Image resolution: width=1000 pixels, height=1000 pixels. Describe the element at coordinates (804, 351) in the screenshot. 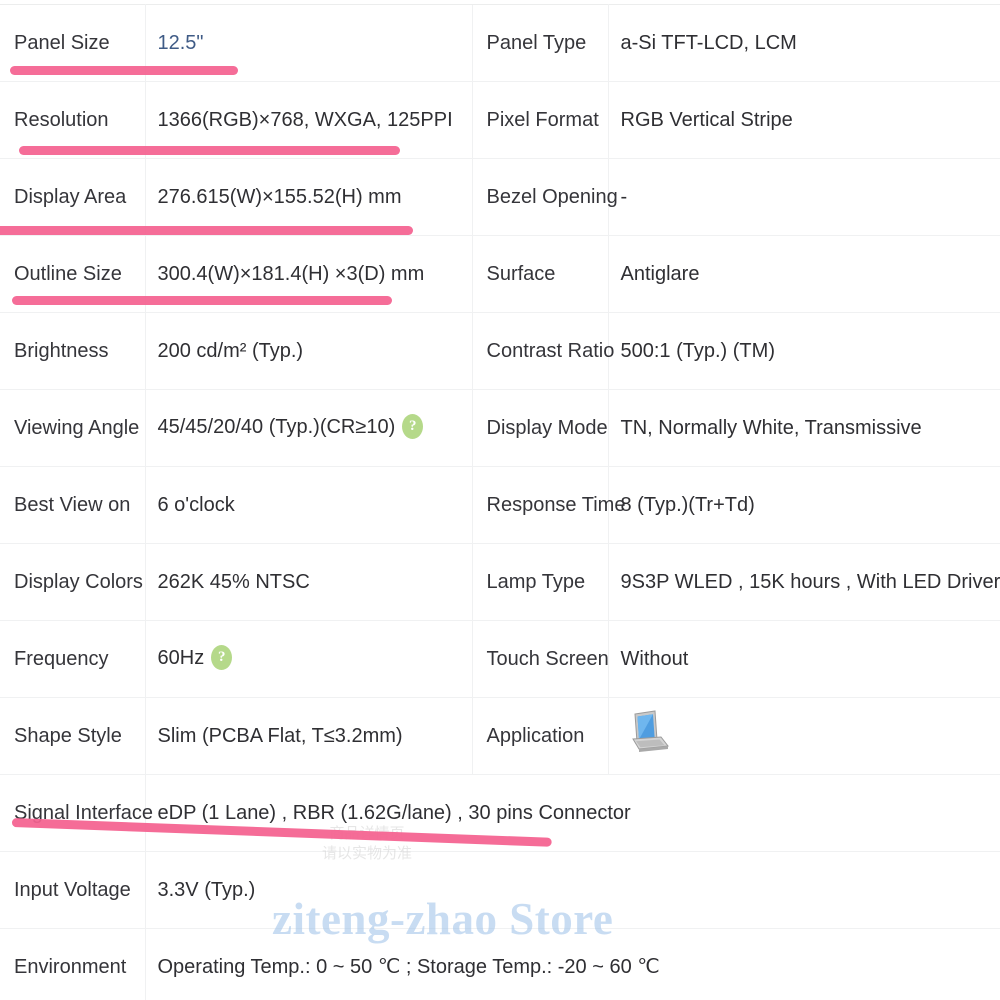

I see `row-value-contrast-ratio: 500:1 (Typ.) (TM)` at that location.